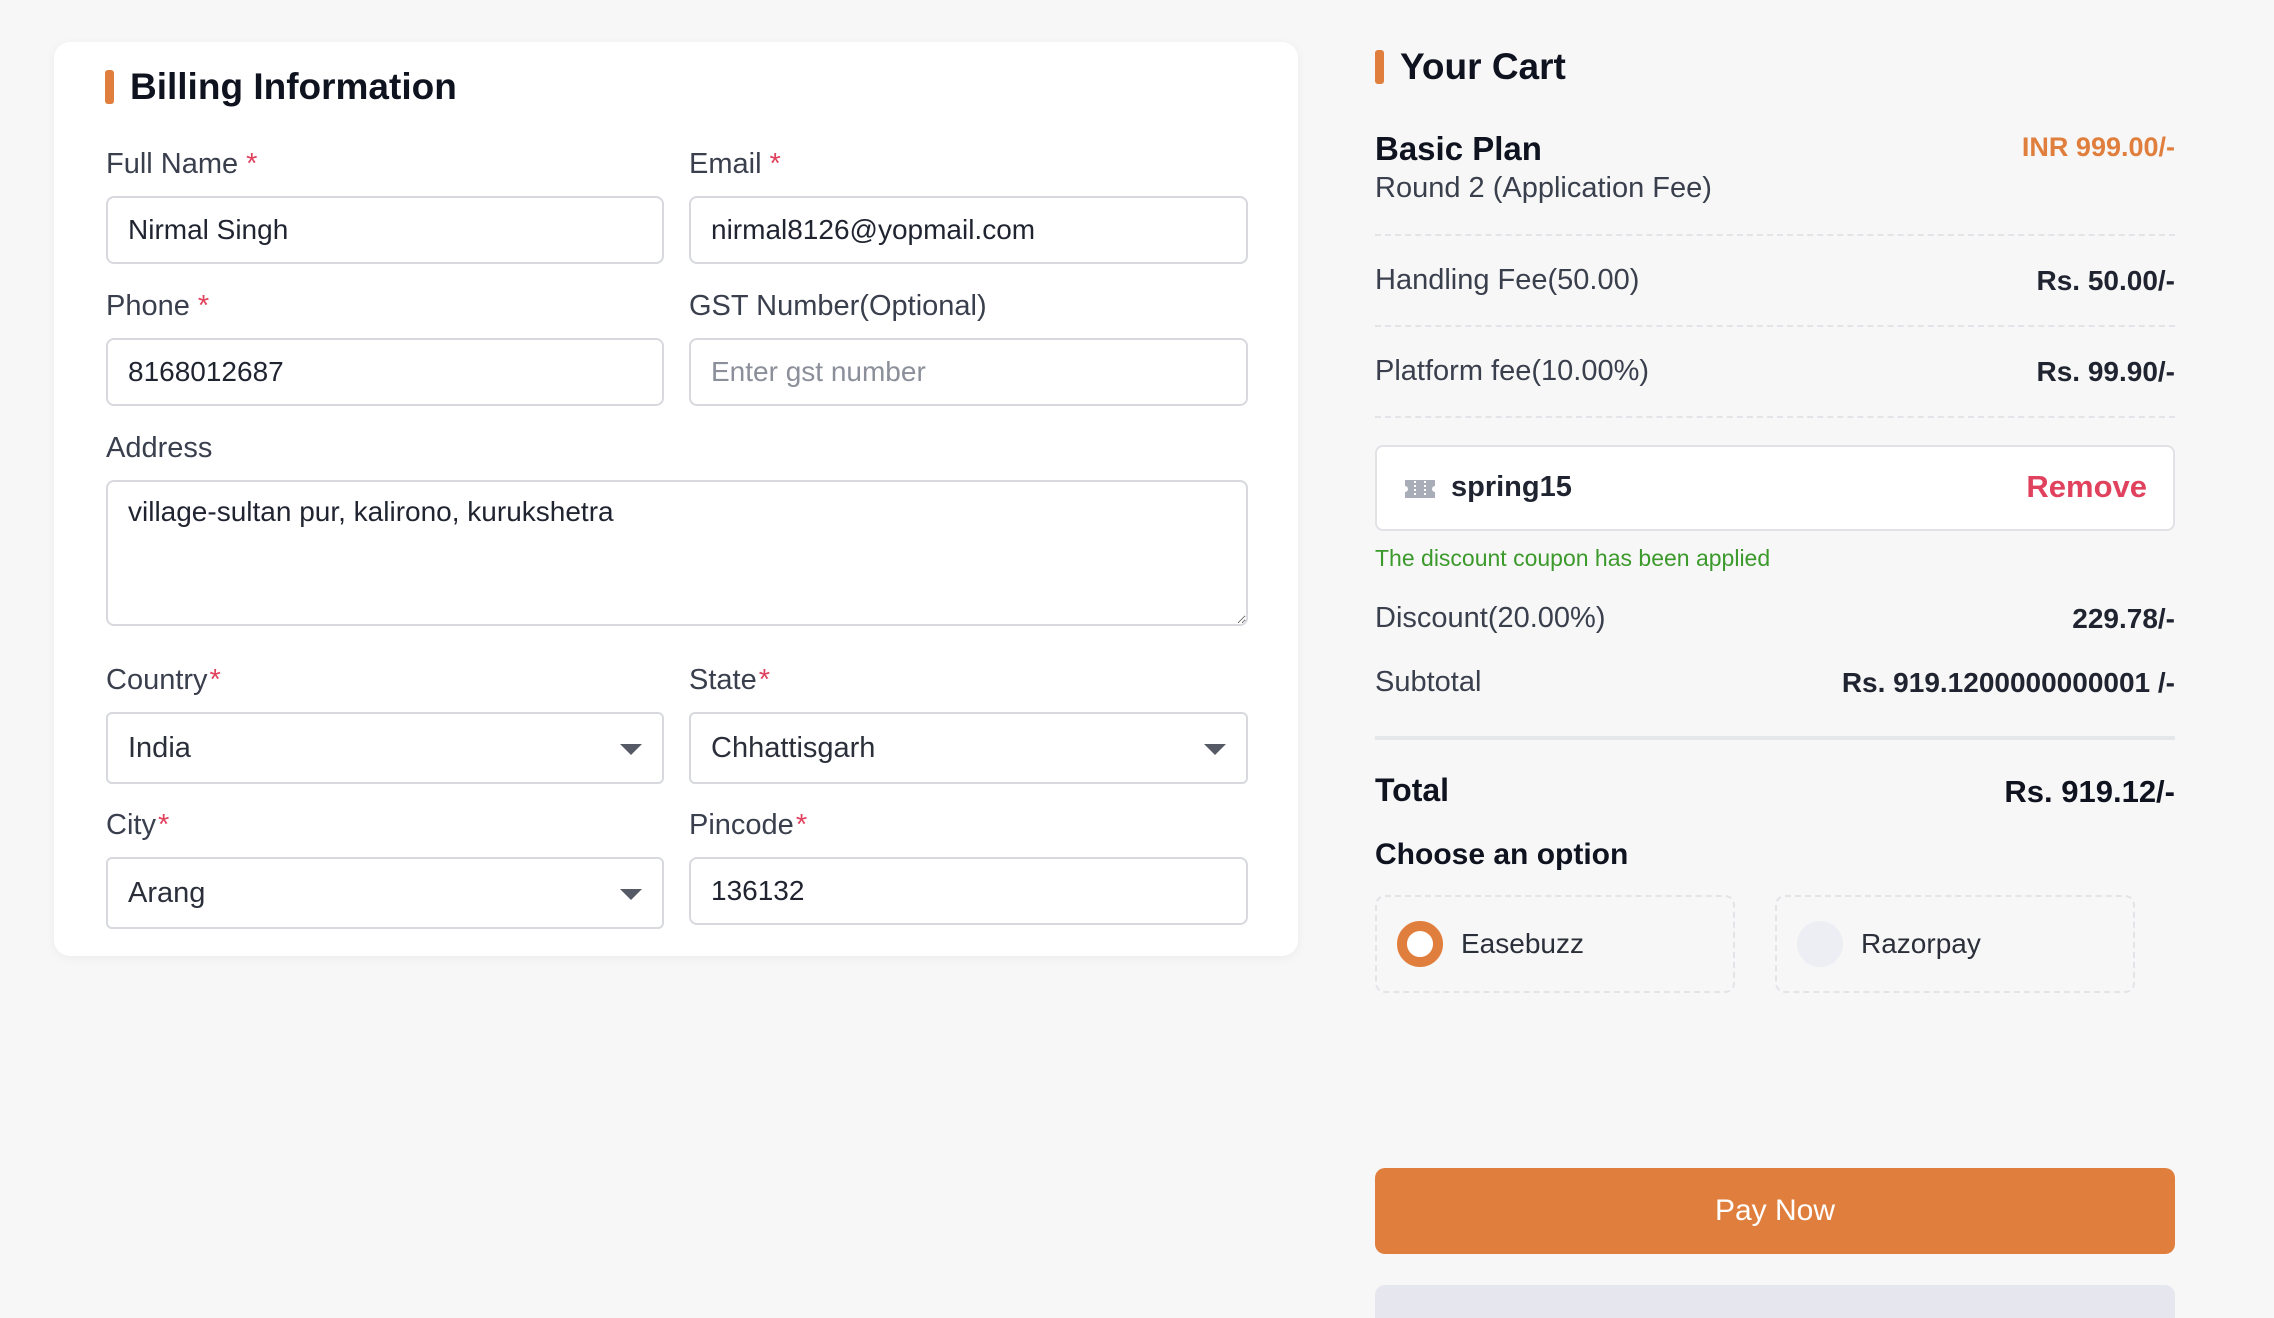 This screenshot has height=1318, width=2274. Describe the element at coordinates (968, 748) in the screenshot. I see `state-select: Chhattisgarh` at that location.